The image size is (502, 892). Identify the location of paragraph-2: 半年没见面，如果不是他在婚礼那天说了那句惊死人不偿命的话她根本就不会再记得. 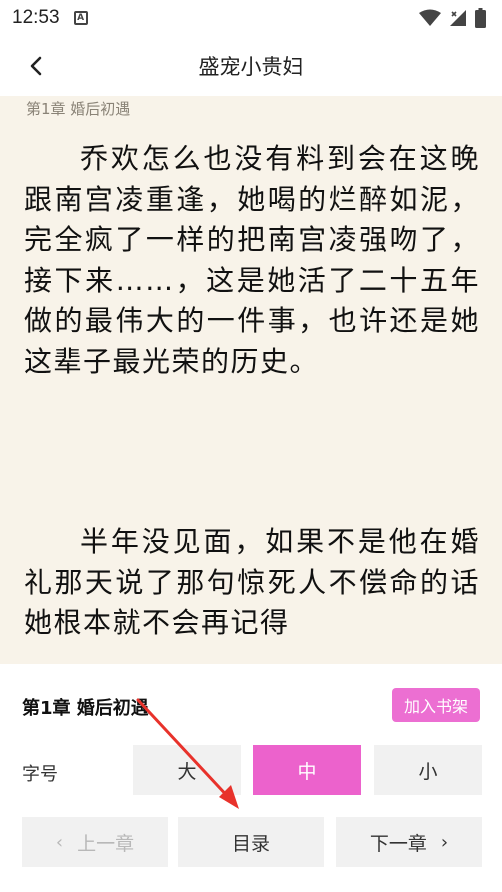
(252, 582).